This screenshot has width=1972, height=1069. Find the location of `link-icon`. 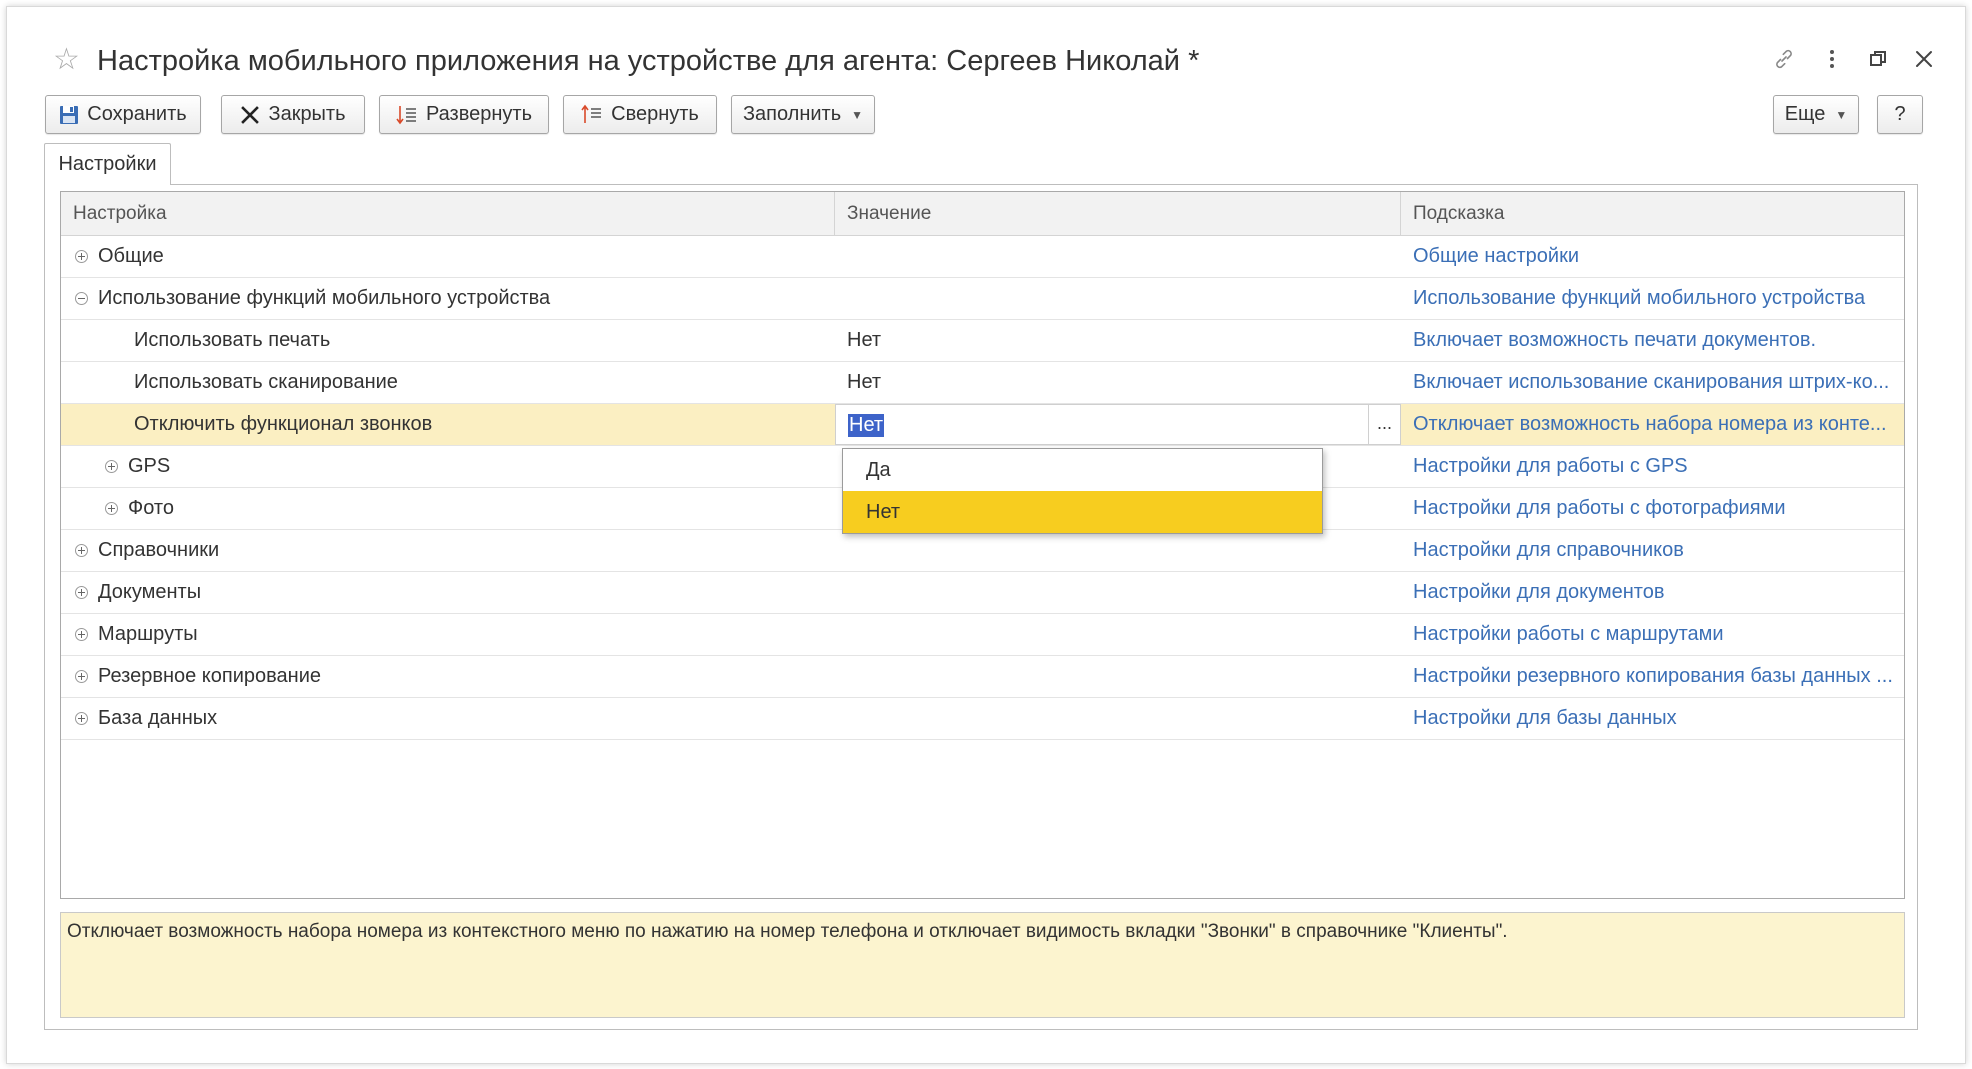

link-icon is located at coordinates (1784, 62).